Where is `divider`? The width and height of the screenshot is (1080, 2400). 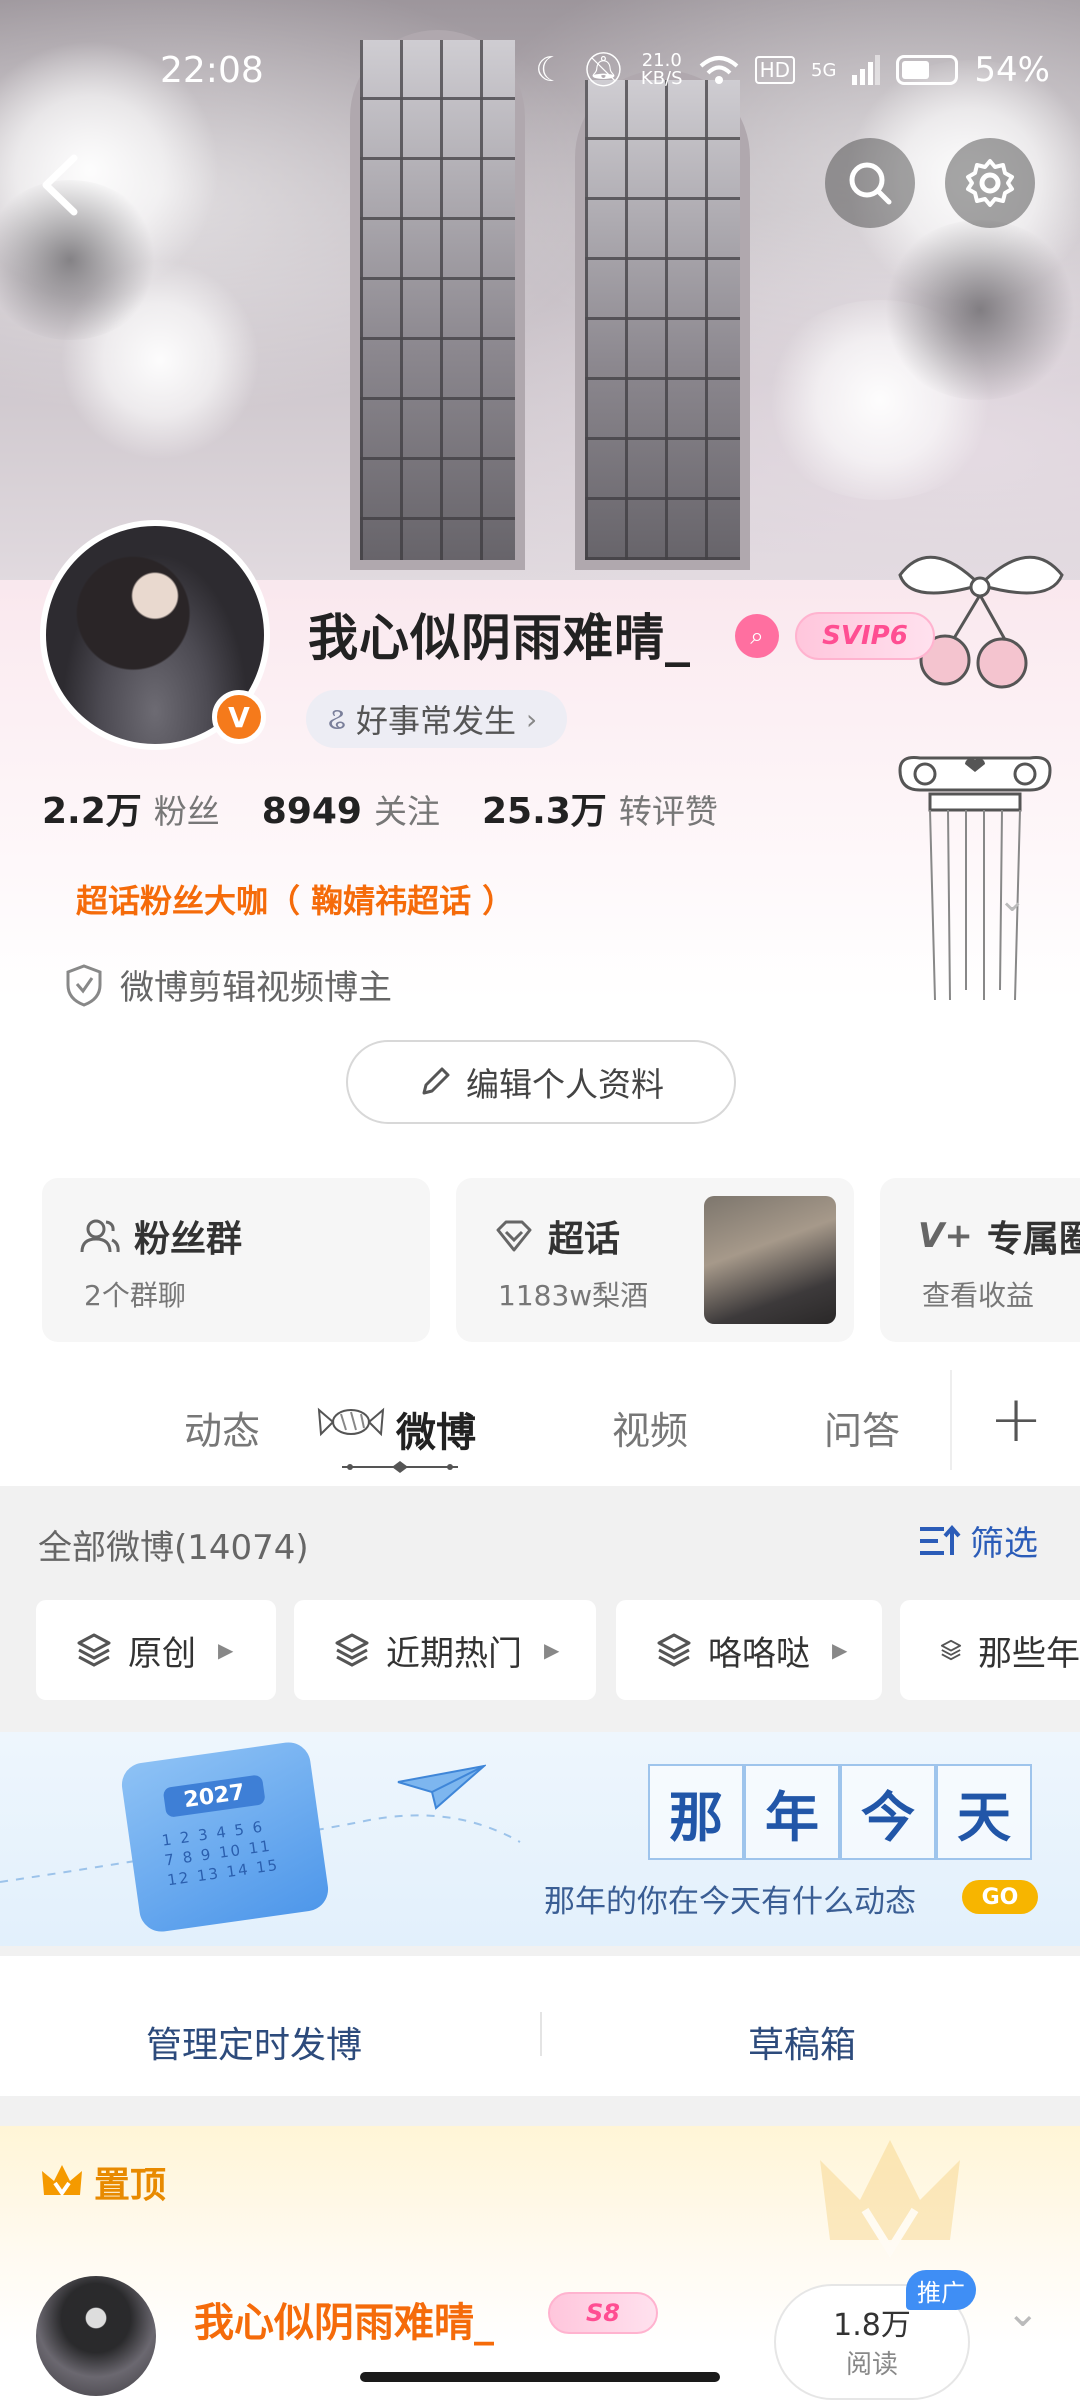 divider is located at coordinates (541, 2034).